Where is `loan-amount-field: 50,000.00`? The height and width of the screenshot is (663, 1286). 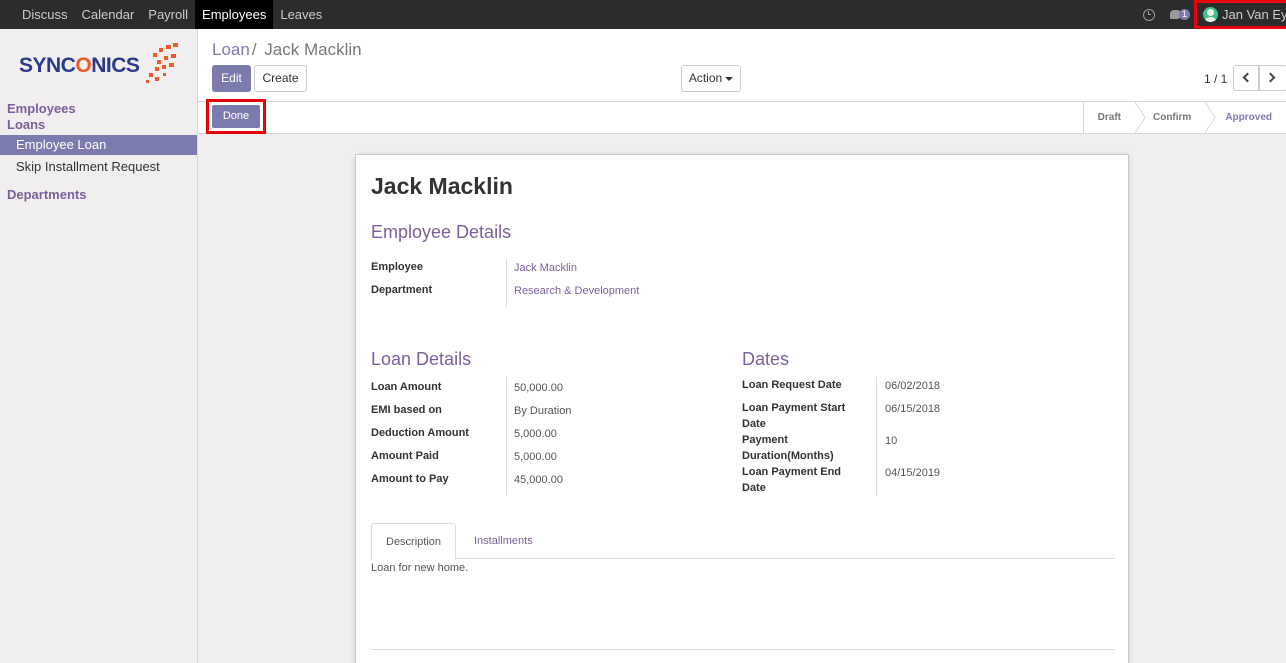
loan-amount-field: 50,000.00 is located at coordinates (538, 388).